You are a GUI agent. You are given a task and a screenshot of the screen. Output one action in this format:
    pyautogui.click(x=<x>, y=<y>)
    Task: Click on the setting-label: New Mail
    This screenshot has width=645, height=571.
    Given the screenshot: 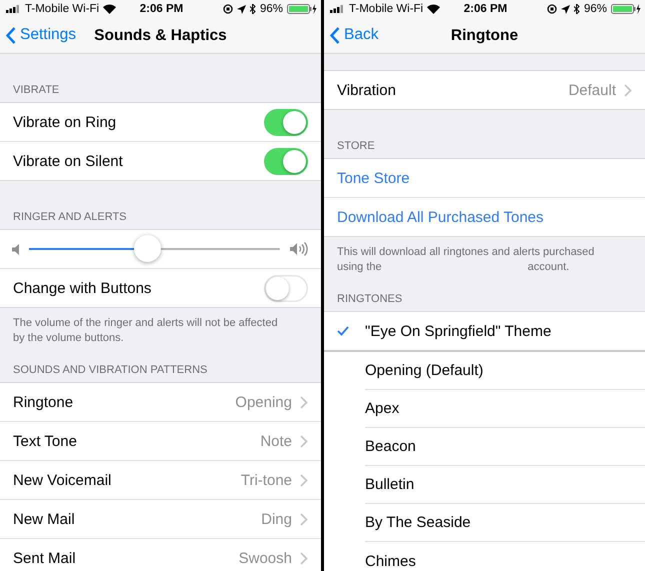 What is the action you would take?
    pyautogui.click(x=137, y=519)
    